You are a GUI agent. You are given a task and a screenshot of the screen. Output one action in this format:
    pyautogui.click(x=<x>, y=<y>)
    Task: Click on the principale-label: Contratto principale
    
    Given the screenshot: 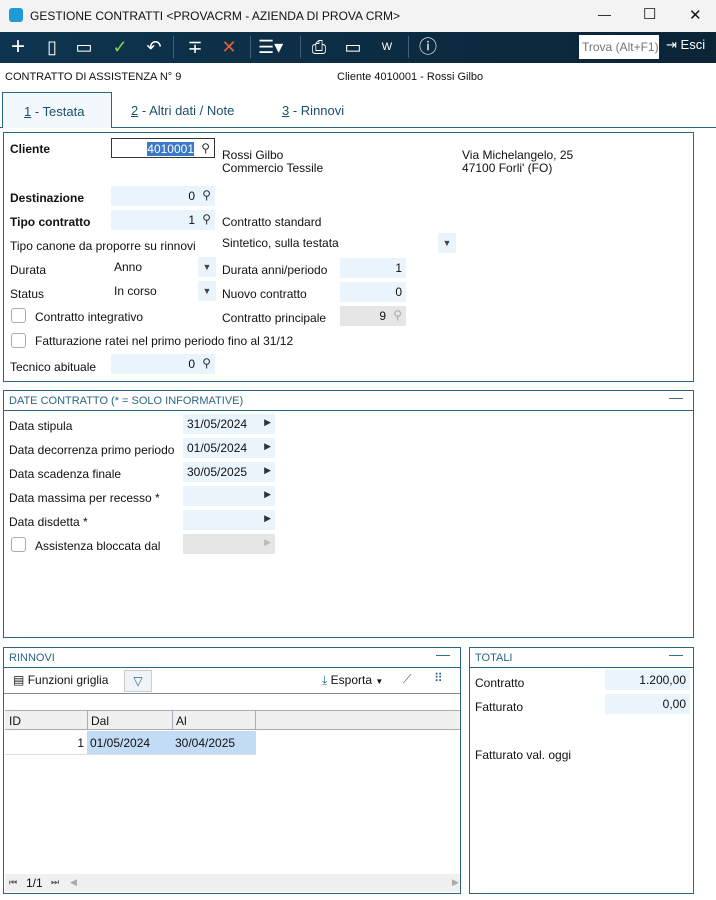 What is the action you would take?
    pyautogui.click(x=274, y=318)
    